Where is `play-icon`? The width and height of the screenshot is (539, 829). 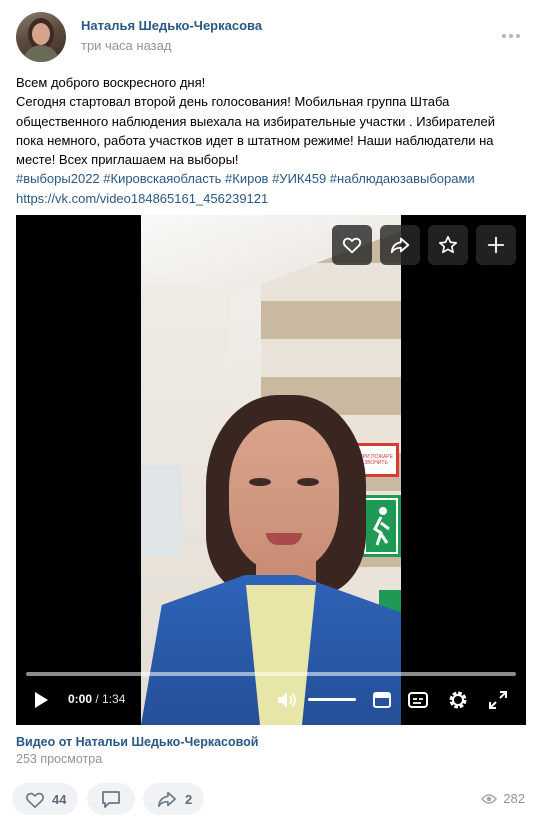 play-icon is located at coordinates (41, 700).